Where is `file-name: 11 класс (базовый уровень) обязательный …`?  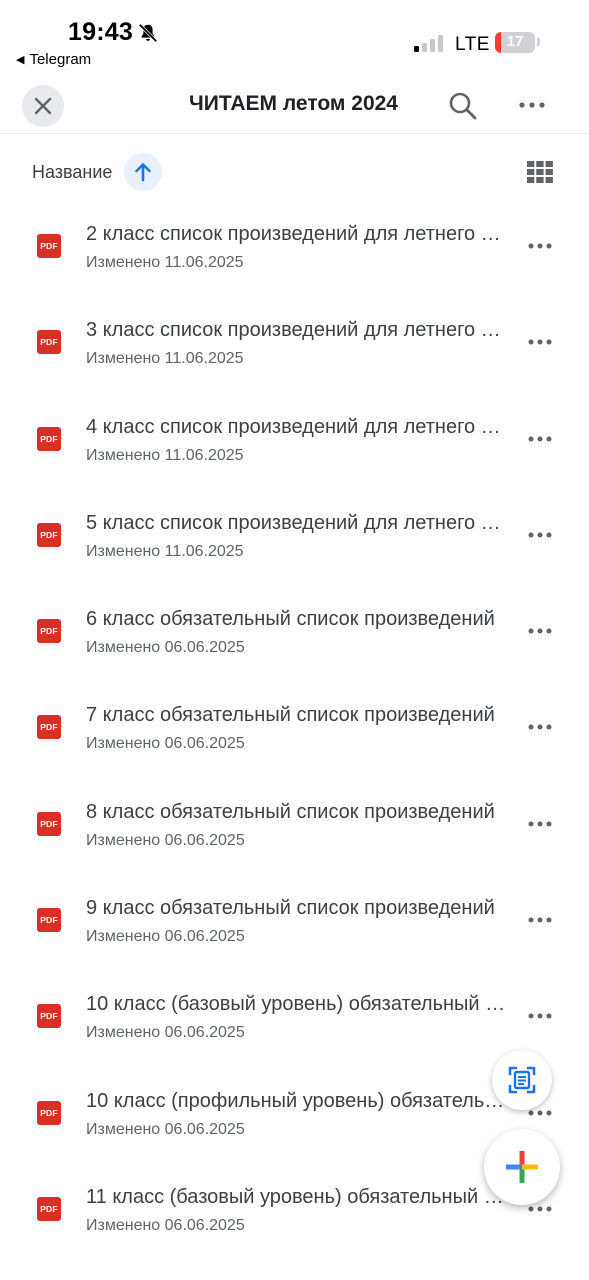
file-name: 11 класс (базовый уровень) обязательный … is located at coordinates (297, 1196).